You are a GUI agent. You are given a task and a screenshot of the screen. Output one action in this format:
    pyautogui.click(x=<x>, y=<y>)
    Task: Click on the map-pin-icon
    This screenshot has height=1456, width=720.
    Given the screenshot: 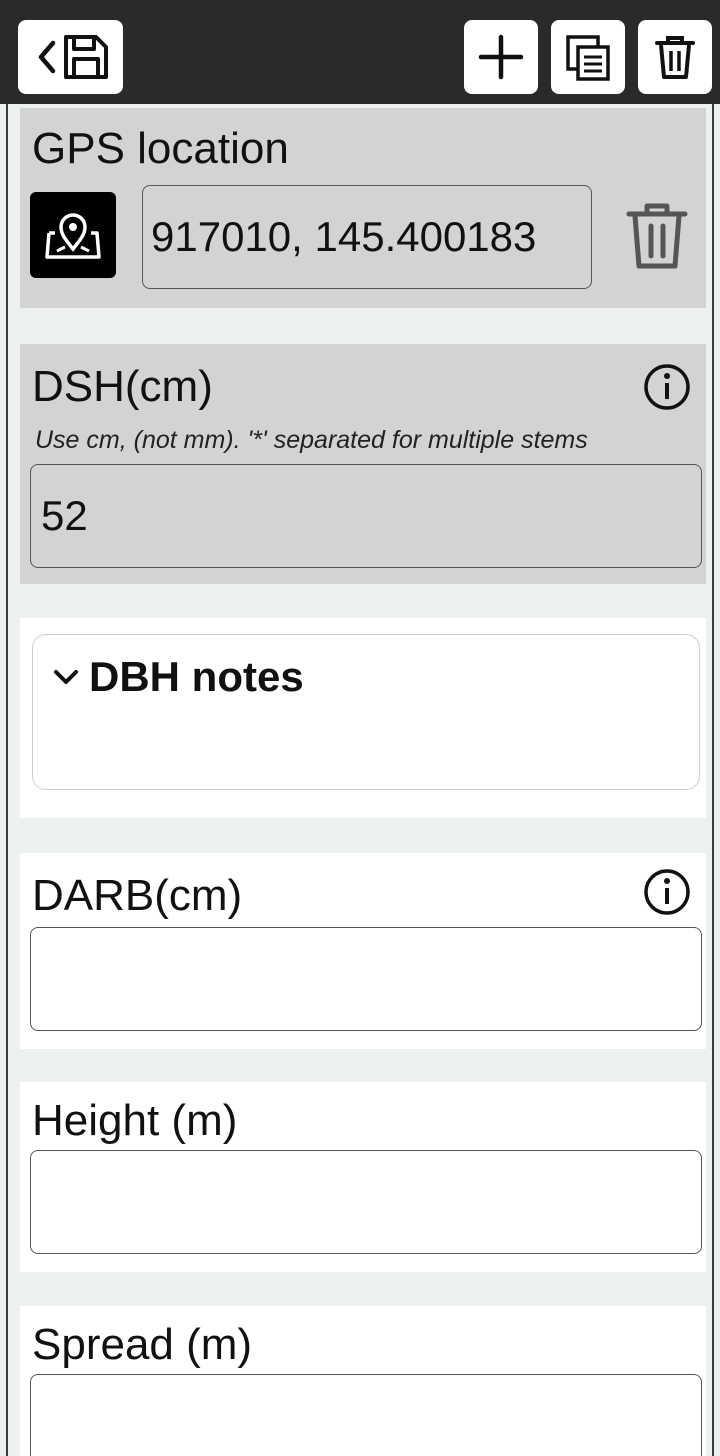 What is the action you would take?
    pyautogui.click(x=73, y=236)
    